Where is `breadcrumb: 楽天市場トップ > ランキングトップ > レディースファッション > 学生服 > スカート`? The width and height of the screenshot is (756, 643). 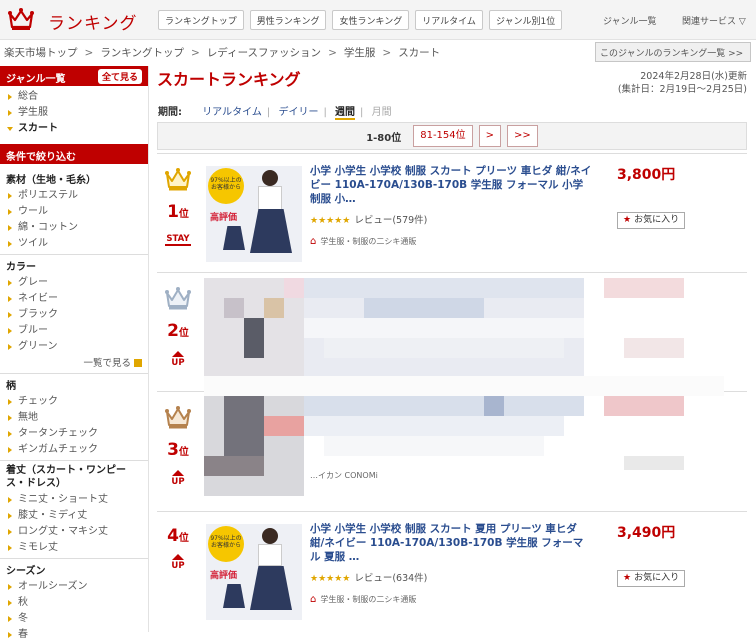 breadcrumb: 楽天市場トップ > ランキングトップ > レディースファッション > 学生服 > スカート is located at coordinates (222, 53).